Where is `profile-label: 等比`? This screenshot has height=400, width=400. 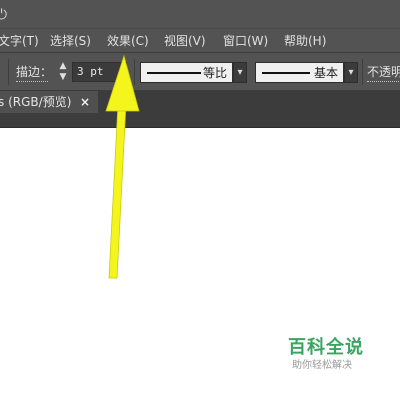 profile-label: 等比 is located at coordinates (215, 73).